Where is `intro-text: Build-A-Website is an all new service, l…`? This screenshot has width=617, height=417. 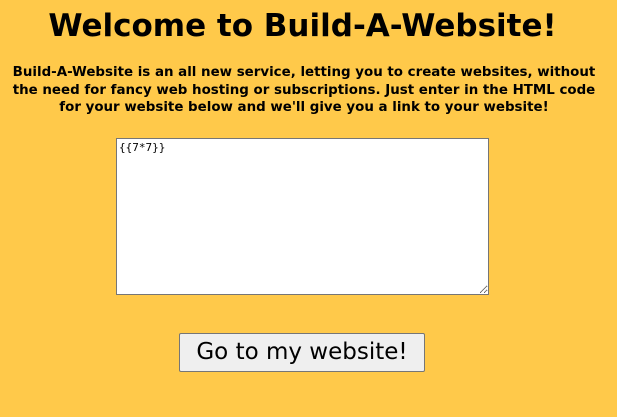
intro-text: Build-A-Website is an all new service, l… is located at coordinates (304, 90).